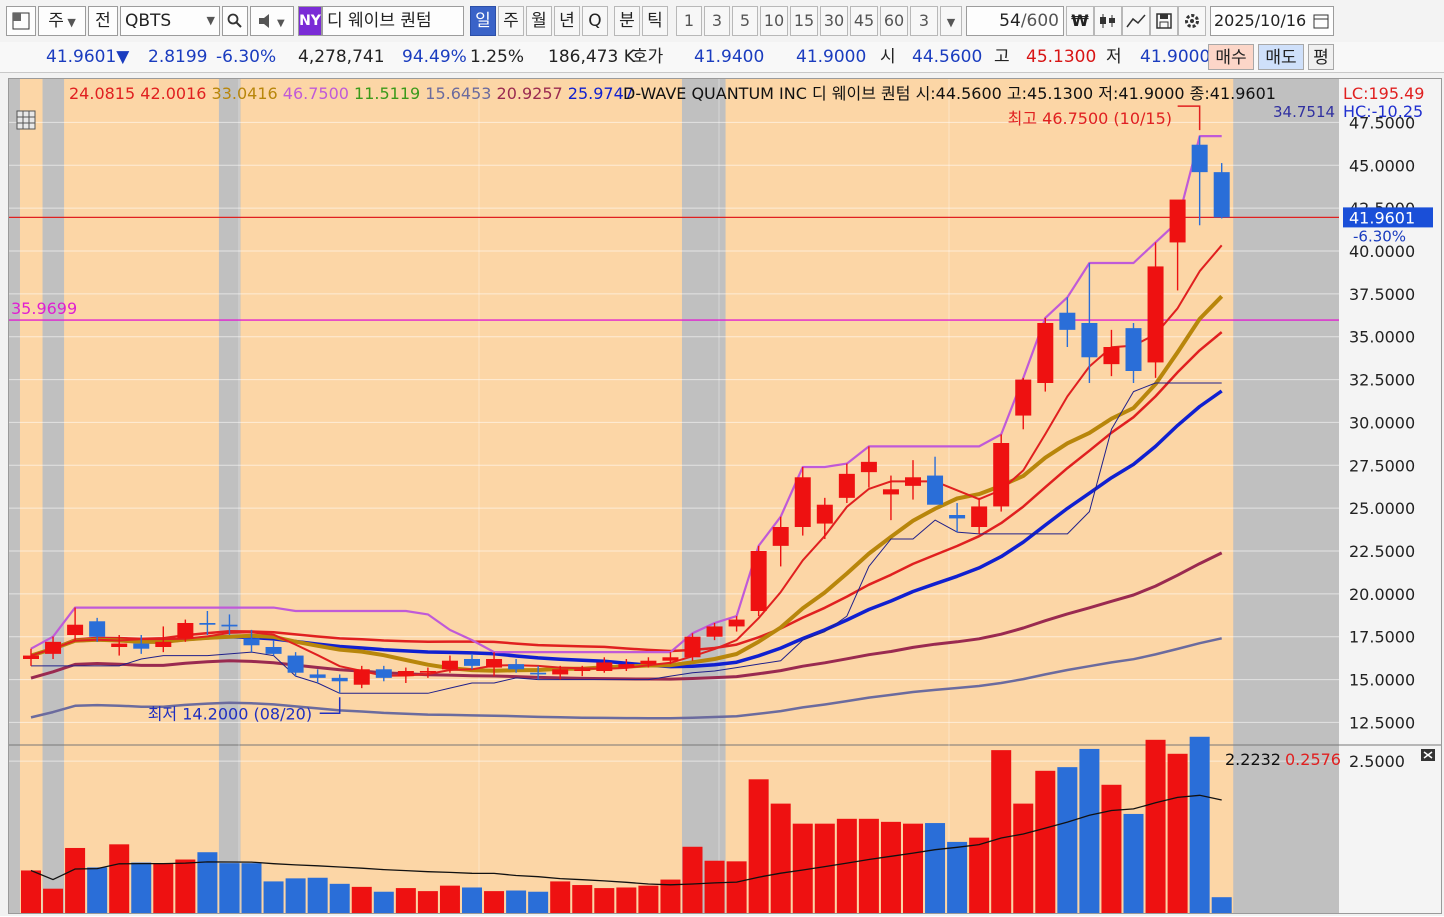 Image resolution: width=1444 pixels, height=917 pixels. What do you see at coordinates (313, 93) in the screenshot?
I see `ma-value: 46.7500` at bounding box center [313, 93].